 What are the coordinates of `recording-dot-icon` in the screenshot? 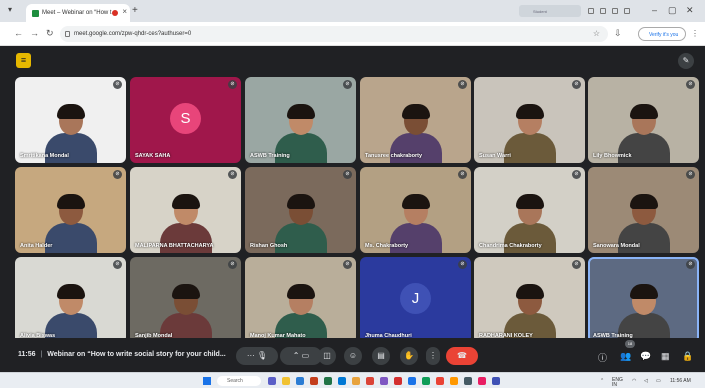 It's located at (115, 13).